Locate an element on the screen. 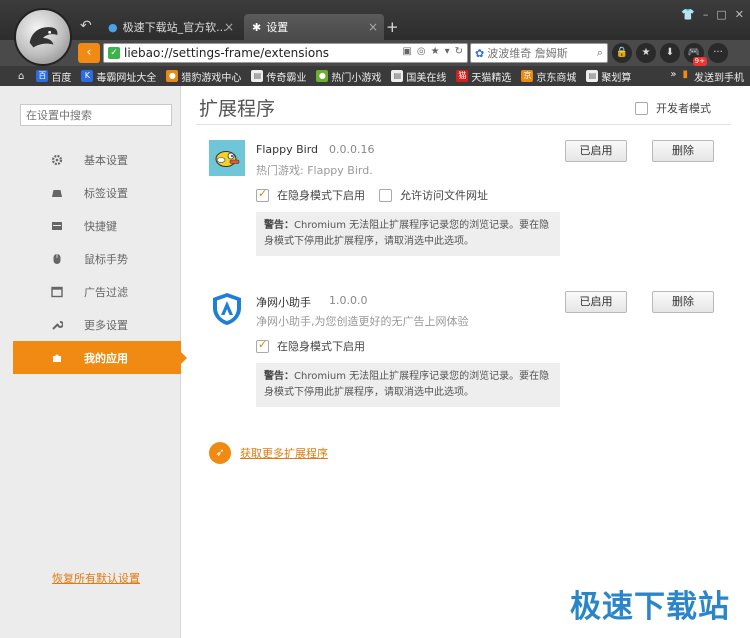 Image resolution: width=750 pixels, height=638 pixels. compat-icon: ◎ is located at coordinates (421, 51).